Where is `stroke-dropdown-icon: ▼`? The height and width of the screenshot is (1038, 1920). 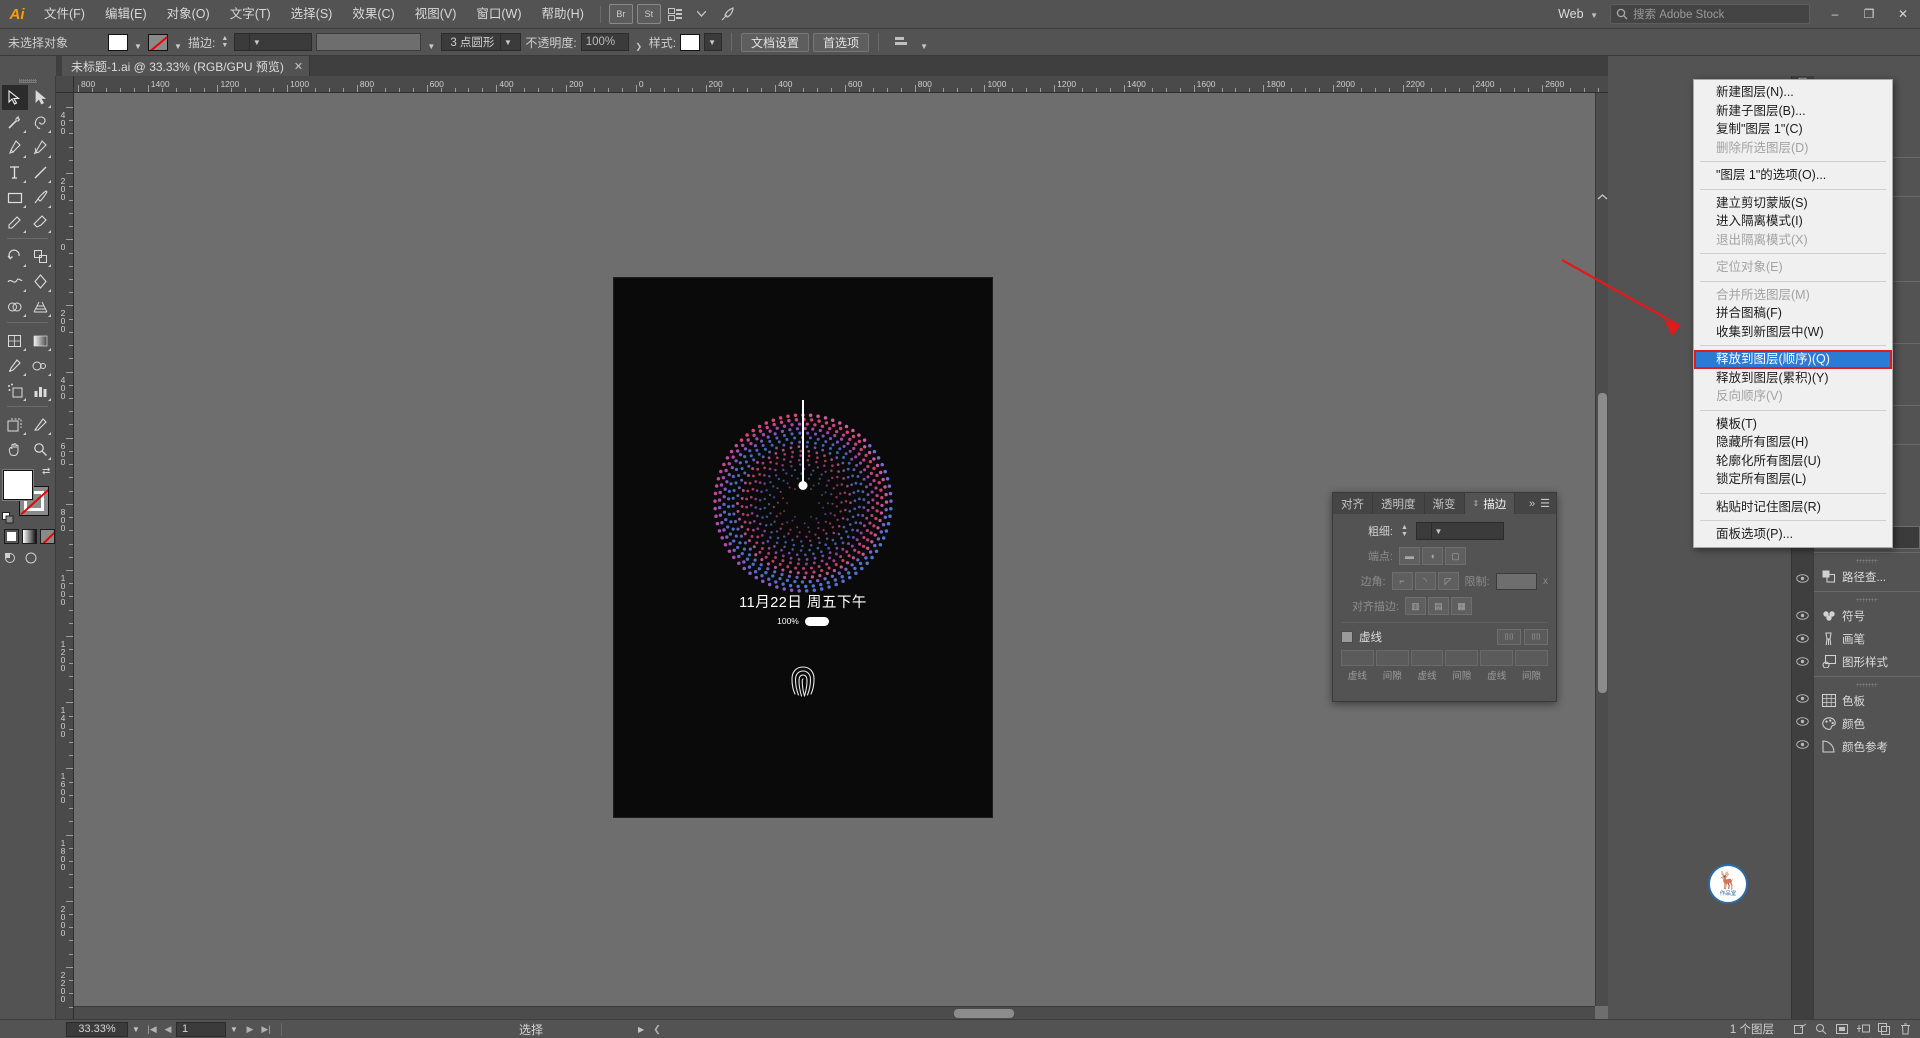
stroke-dropdown-icon: ▼ is located at coordinates (178, 42).